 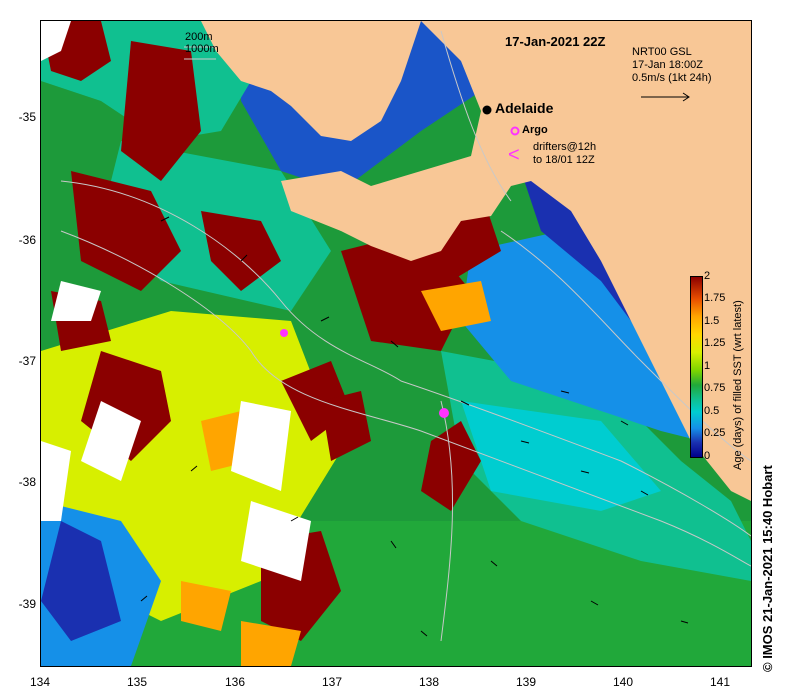 I want to click on drifter-legend-symbol: <, so click(x=514, y=155).